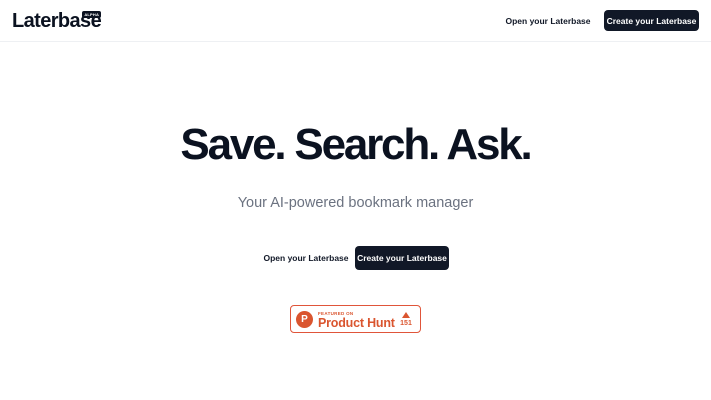 The image size is (711, 400). Describe the element at coordinates (406, 323) in the screenshot. I see `upvote-count: 151` at that location.